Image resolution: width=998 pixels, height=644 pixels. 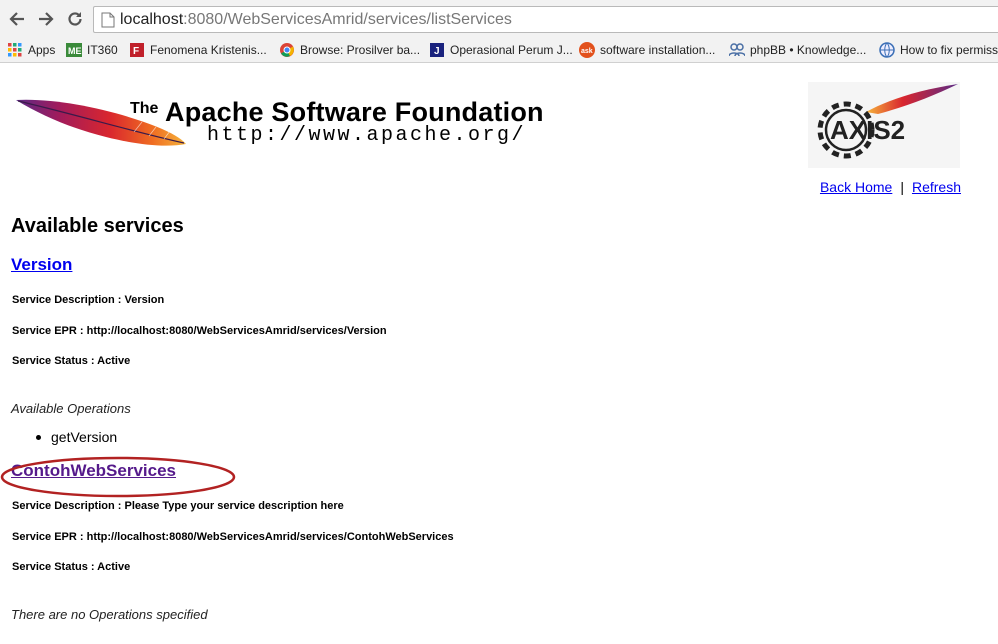 I want to click on refresh-link: Refresh, so click(x=936, y=187).